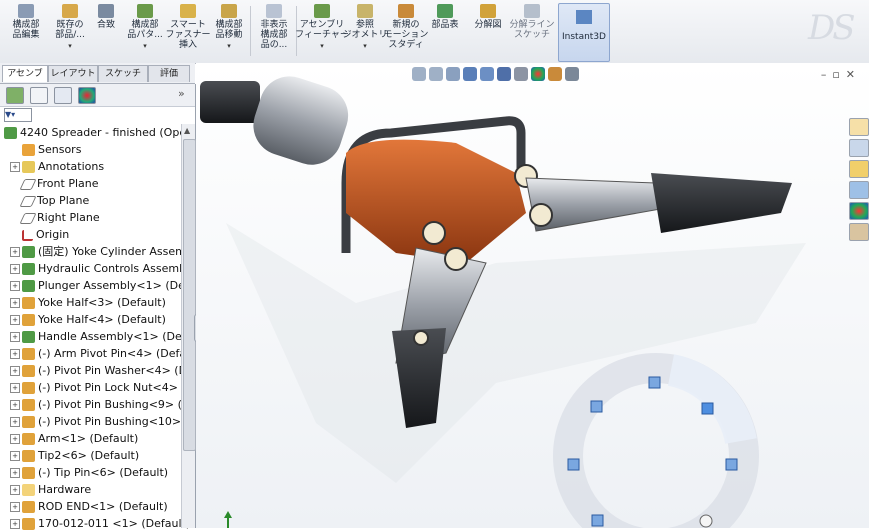 The width and height of the screenshot is (869, 532). I want to click on tree-item: + Annotations, so click(57, 166).